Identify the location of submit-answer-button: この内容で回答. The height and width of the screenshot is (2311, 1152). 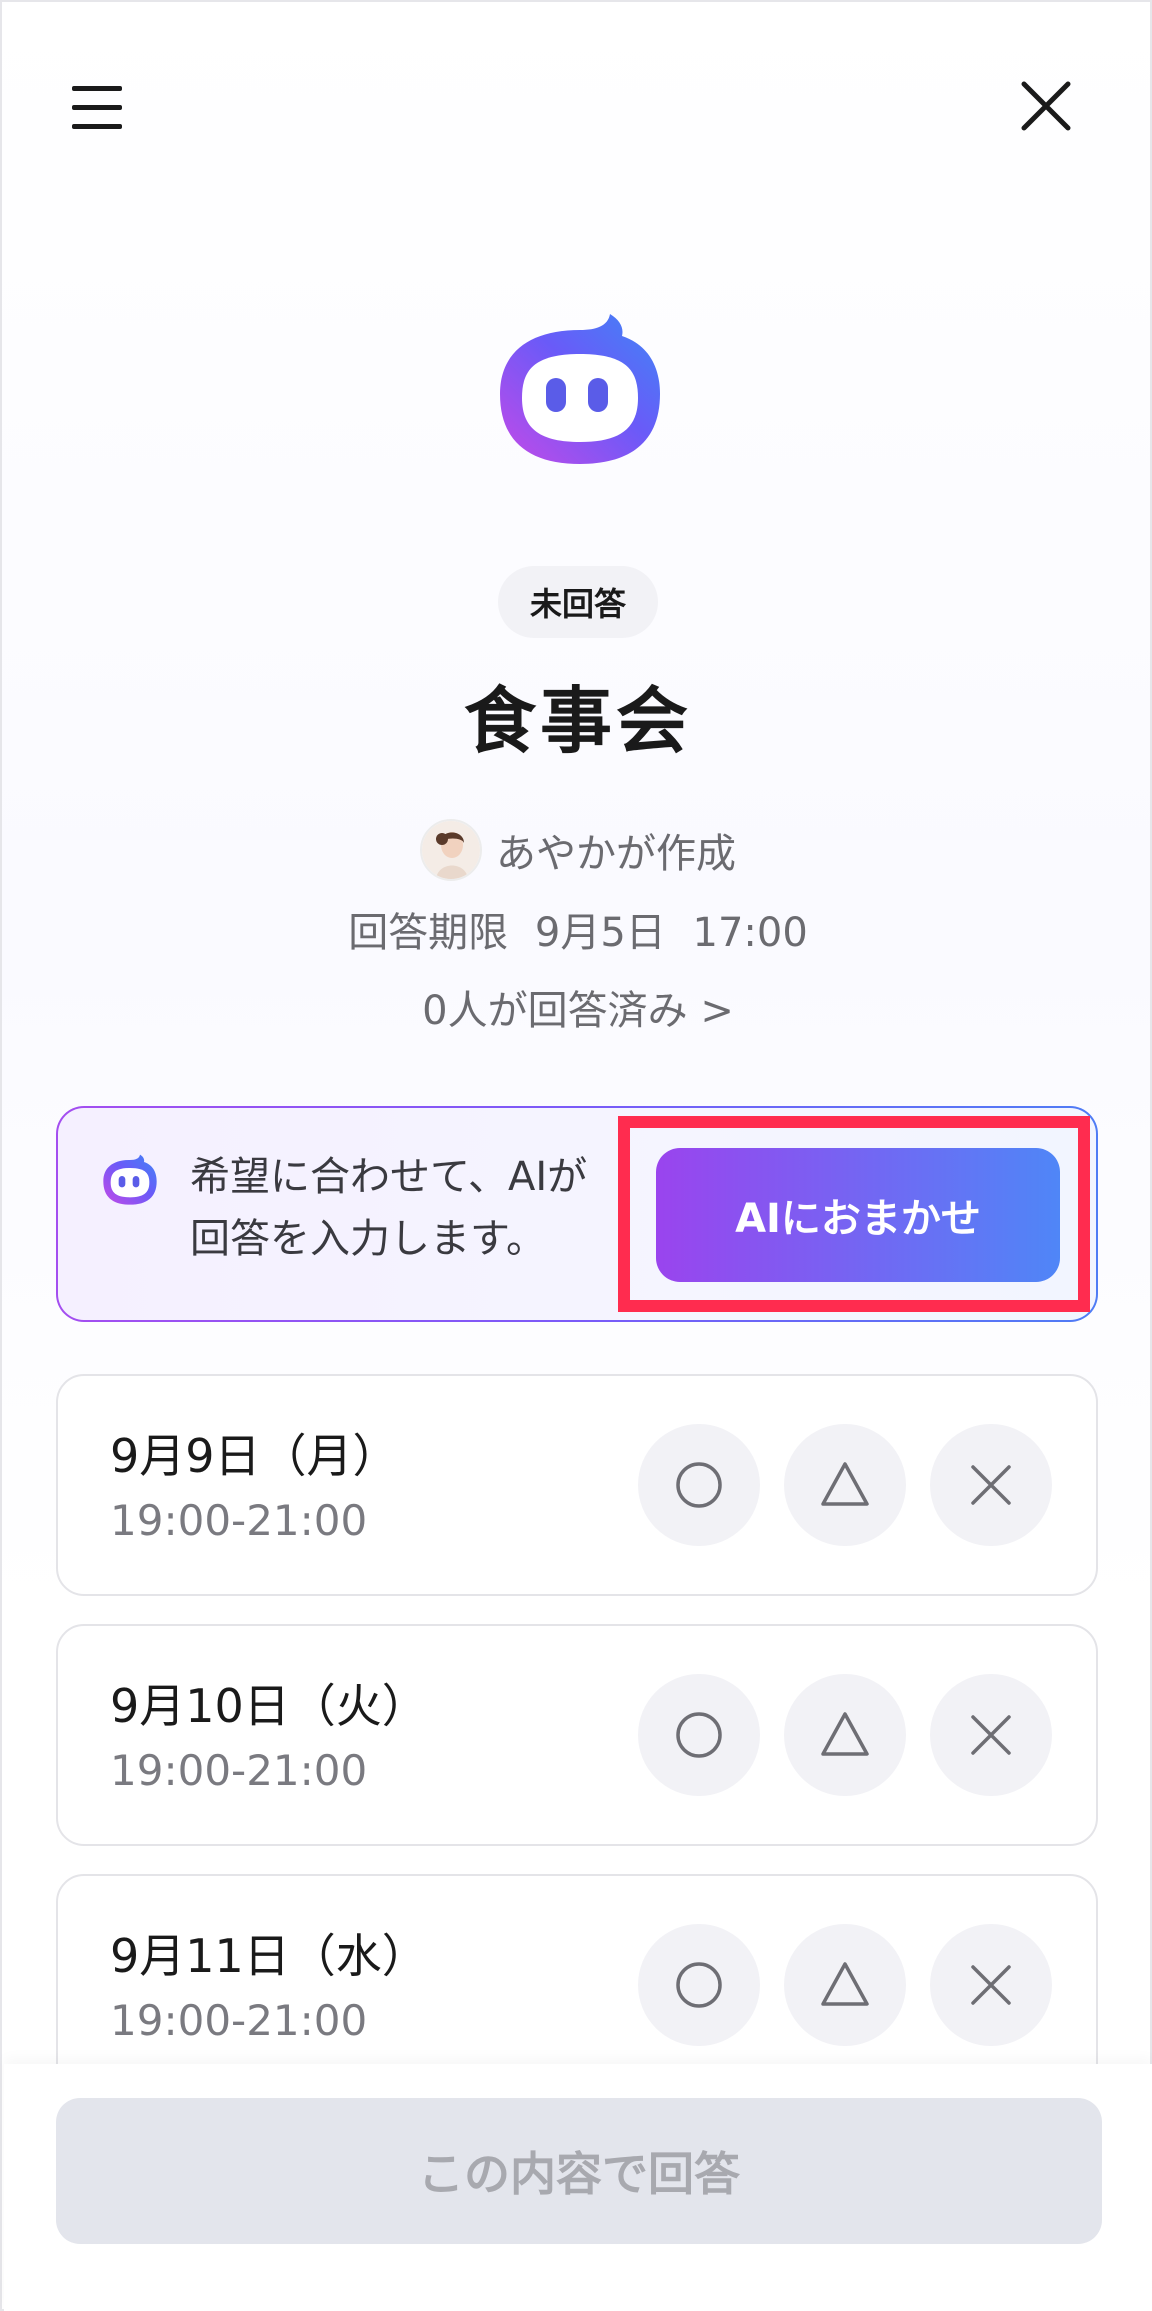
(579, 2171).